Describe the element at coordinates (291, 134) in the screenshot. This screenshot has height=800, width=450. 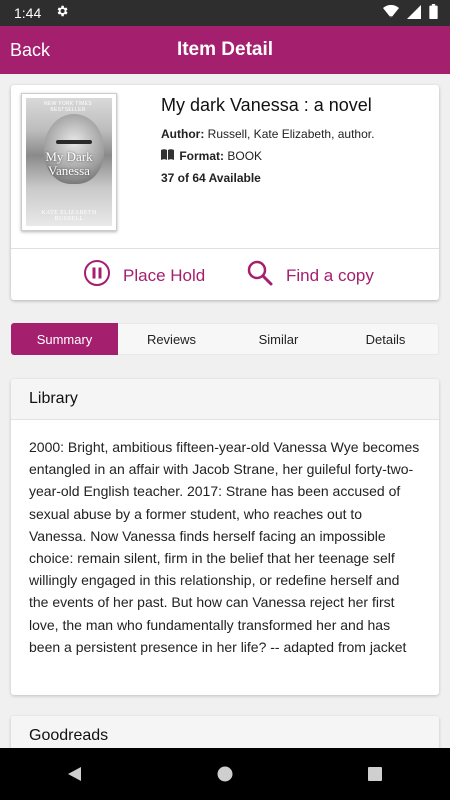
I see `item-author: Russell, Kate Elizabeth, author.` at that location.